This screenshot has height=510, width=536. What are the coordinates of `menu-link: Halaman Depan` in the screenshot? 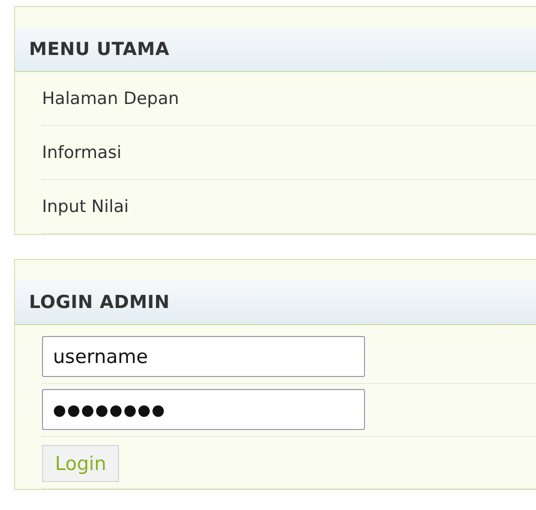 It's located at (111, 98).